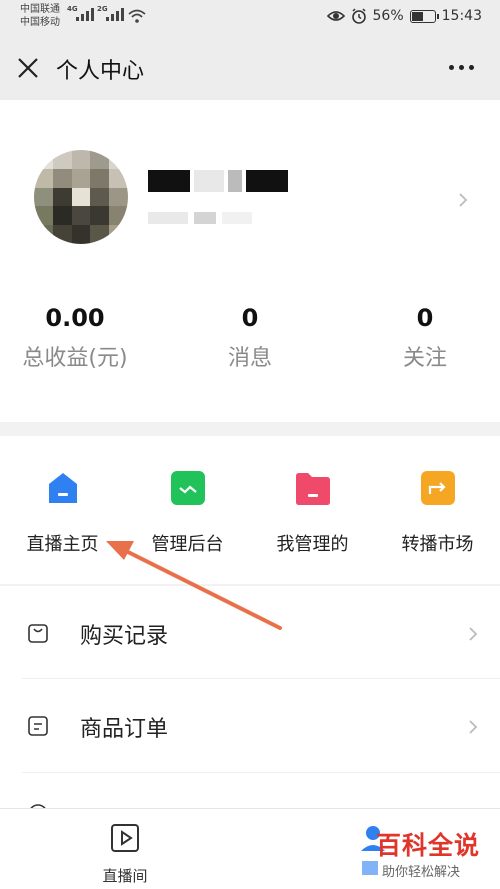 This screenshot has height=889, width=500. Describe the element at coordinates (437, 512) in the screenshot. I see `grid-item-relay-market: 转播市场` at that location.